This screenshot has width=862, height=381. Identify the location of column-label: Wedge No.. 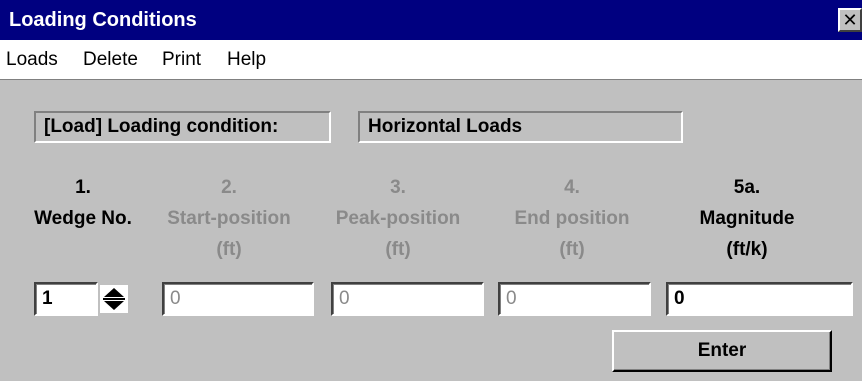
(83, 218).